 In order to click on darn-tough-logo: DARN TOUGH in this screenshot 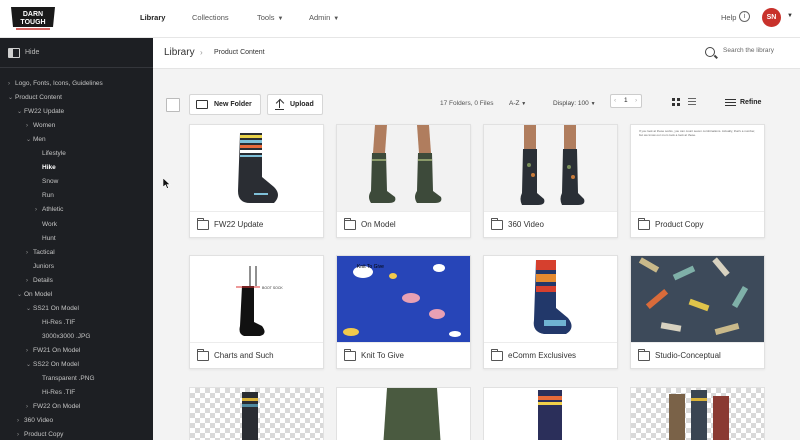, I will do `click(33, 18)`.